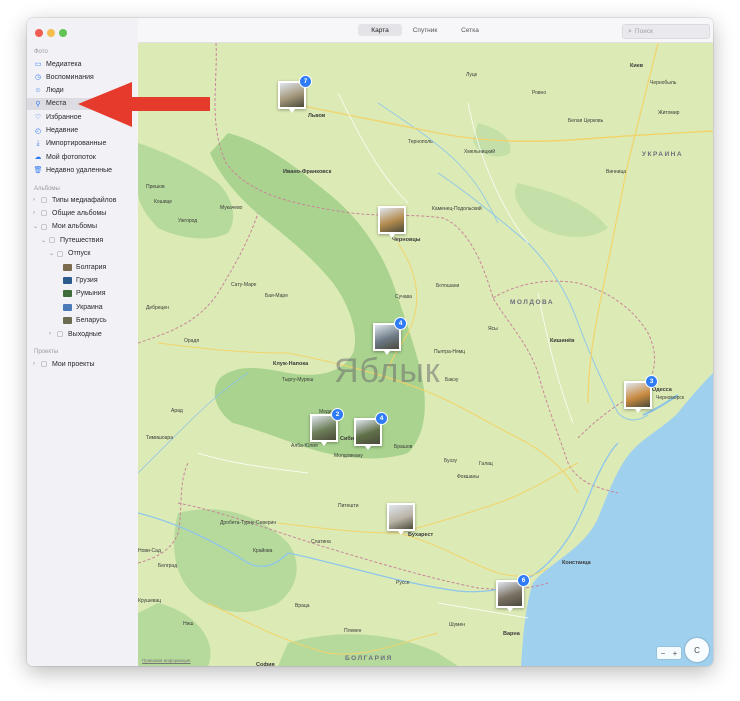  What do you see at coordinates (353, 631) in the screenshot?
I see `city-label: Плевен` at bounding box center [353, 631].